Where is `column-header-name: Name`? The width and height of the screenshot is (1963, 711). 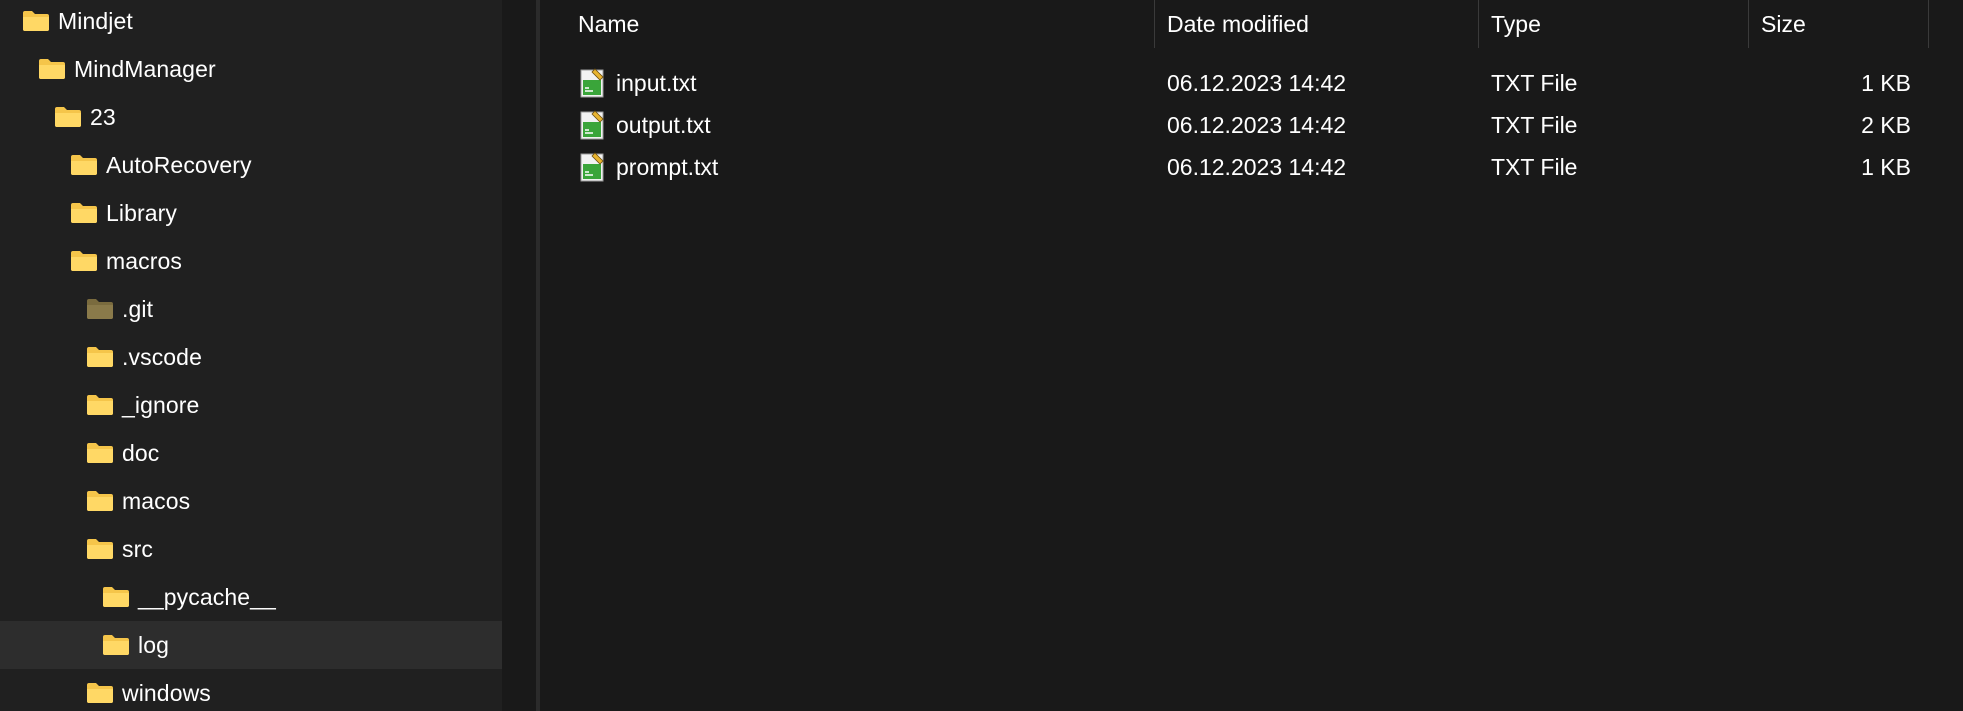 column-header-name: Name is located at coordinates (736, 24).